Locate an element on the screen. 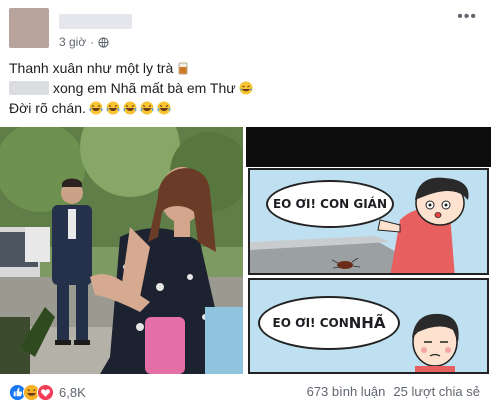  comic-top-bar is located at coordinates (368, 147).